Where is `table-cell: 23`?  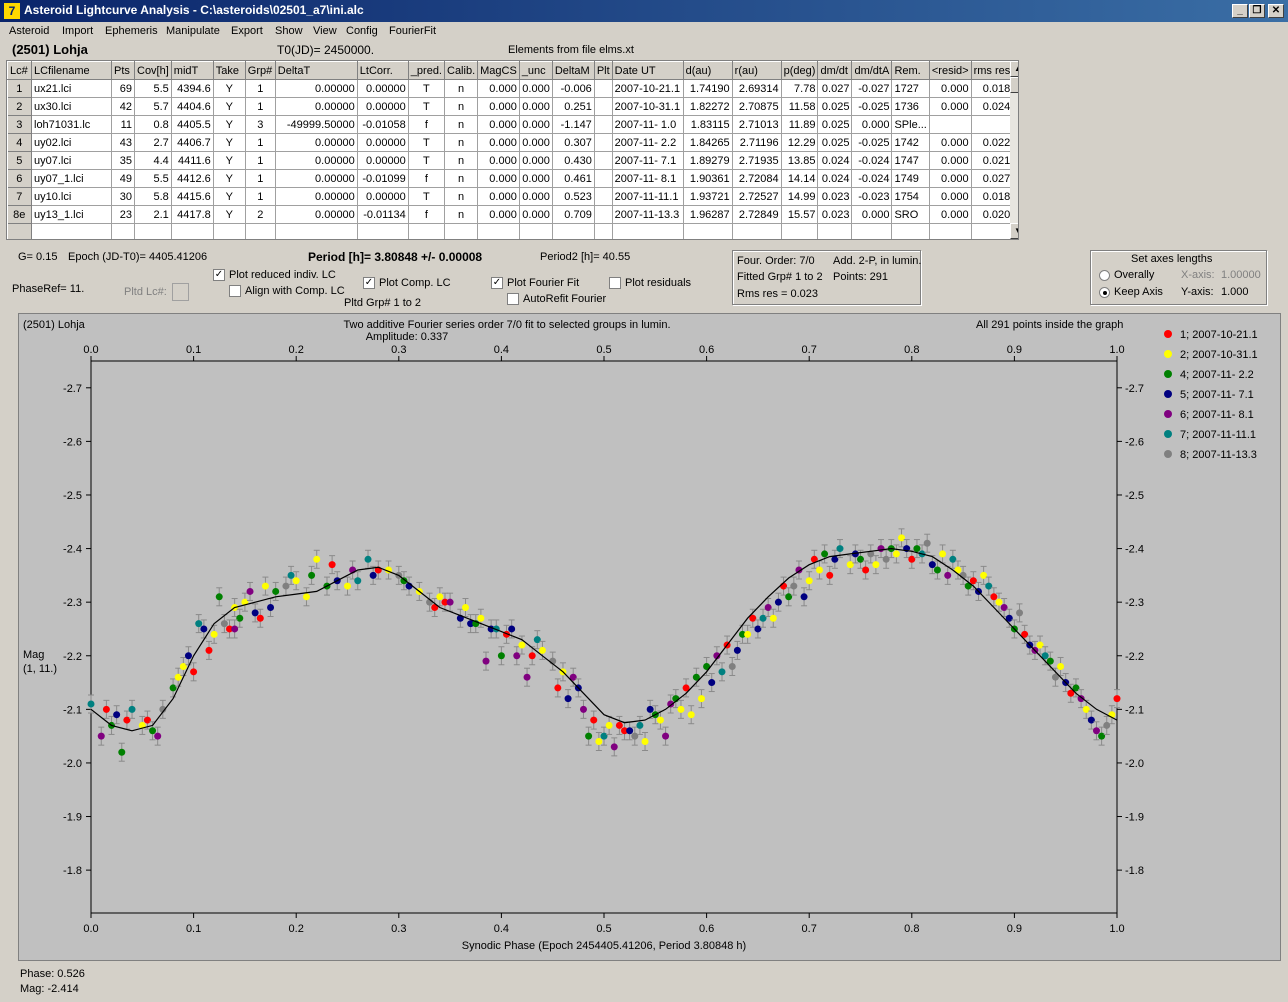
table-cell: 23 is located at coordinates (123, 214).